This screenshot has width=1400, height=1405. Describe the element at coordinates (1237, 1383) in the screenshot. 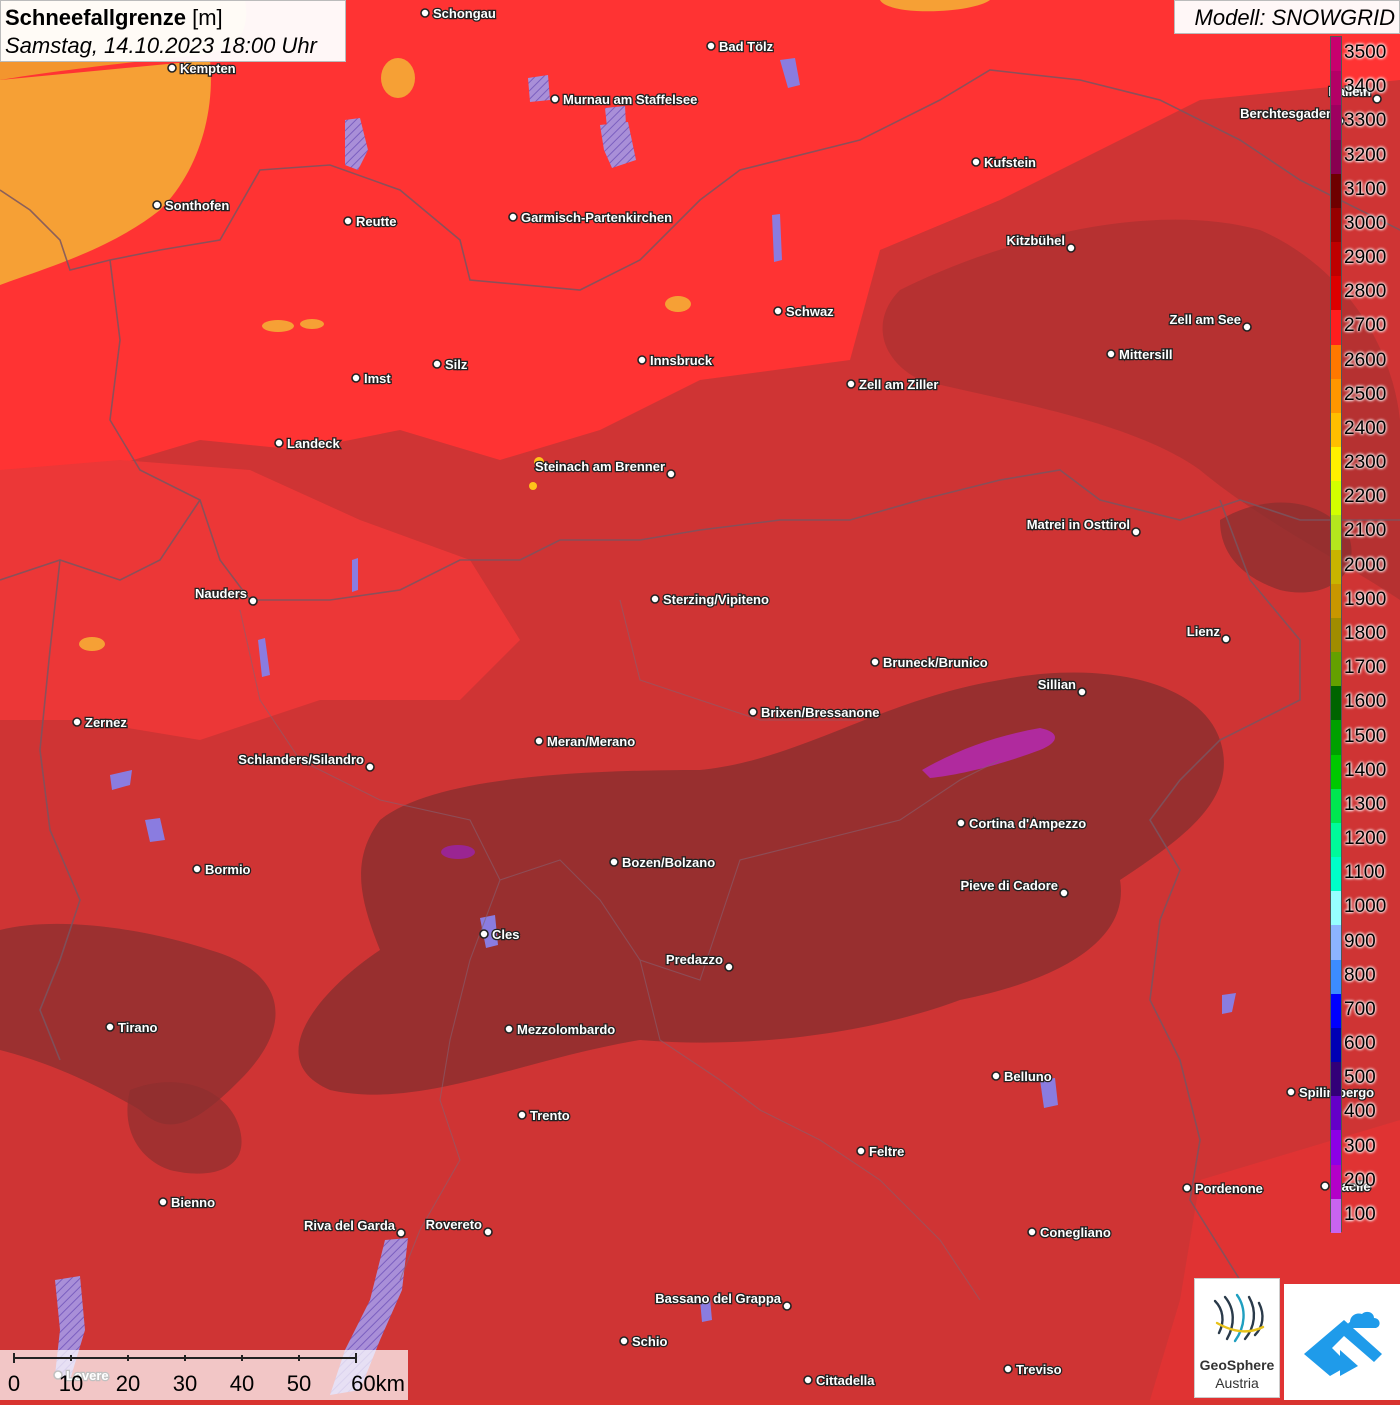

I see `geosphere-line2: Austria` at that location.